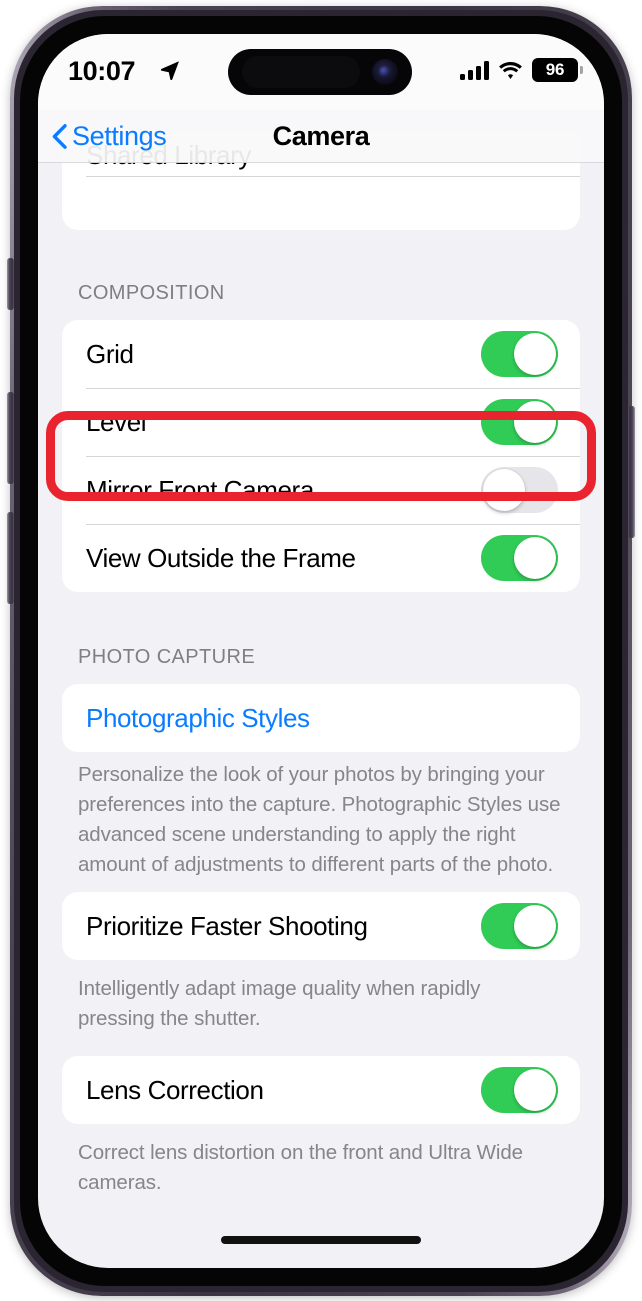  What do you see at coordinates (555, 69) in the screenshot?
I see `battery-level: 96` at bounding box center [555, 69].